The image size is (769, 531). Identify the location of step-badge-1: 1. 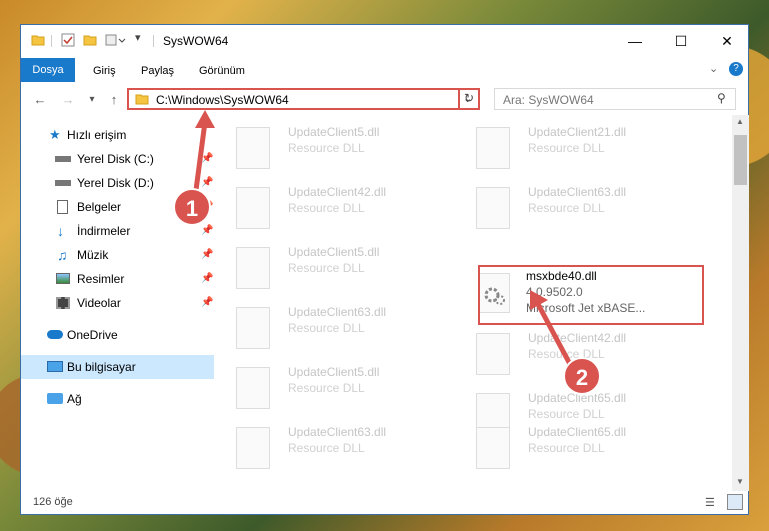
(192, 207).